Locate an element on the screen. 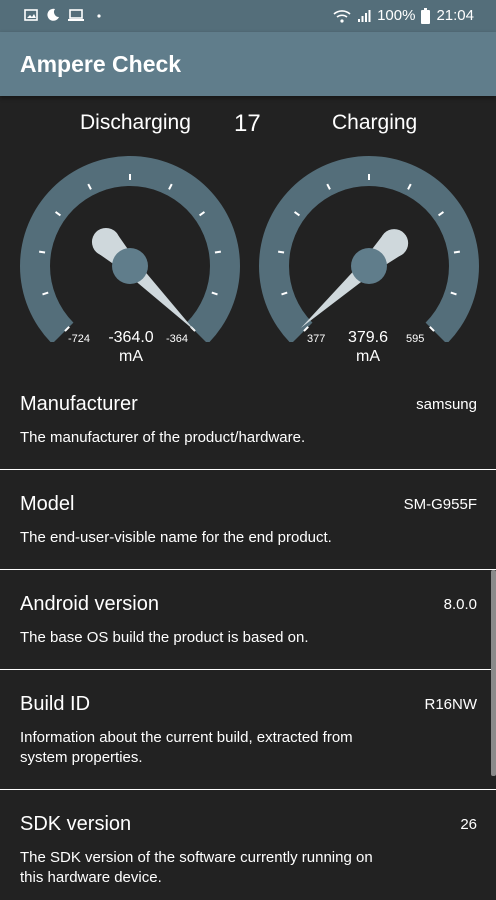 The width and height of the screenshot is (496, 900). sample-count: 17 is located at coordinates (247, 123).